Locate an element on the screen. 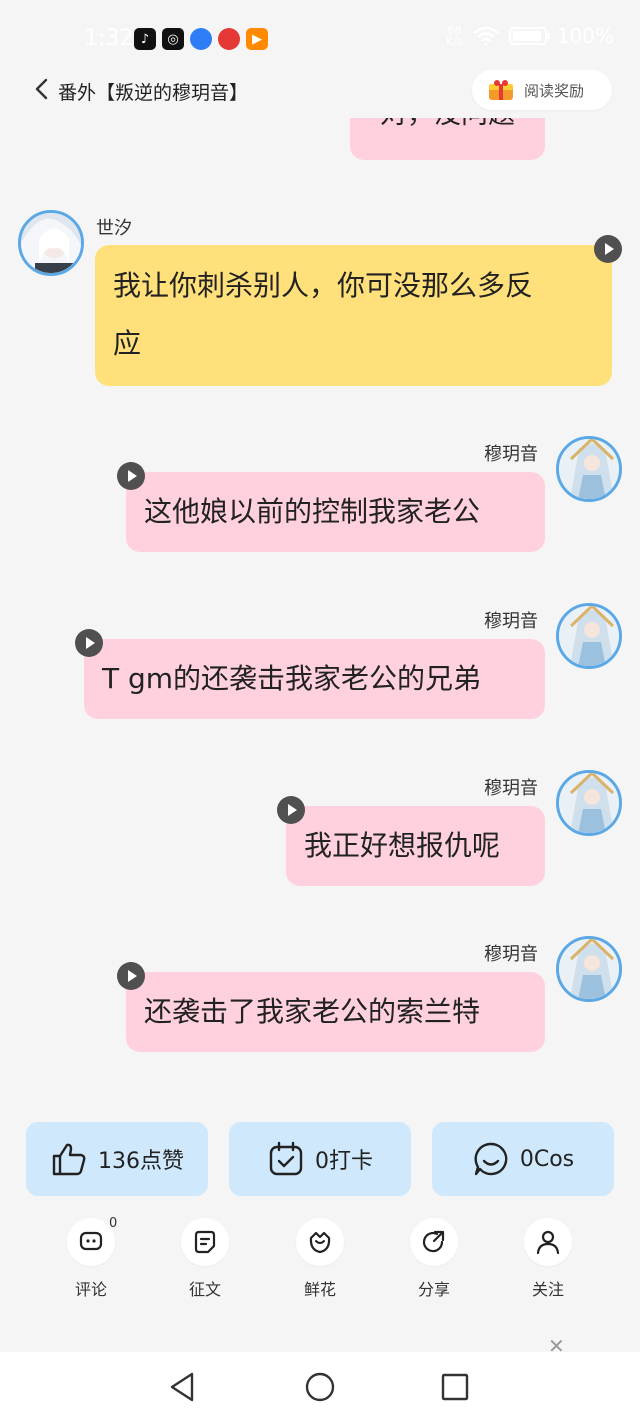 The image size is (640, 1422). share-button: 分享 is located at coordinates (434, 1259).